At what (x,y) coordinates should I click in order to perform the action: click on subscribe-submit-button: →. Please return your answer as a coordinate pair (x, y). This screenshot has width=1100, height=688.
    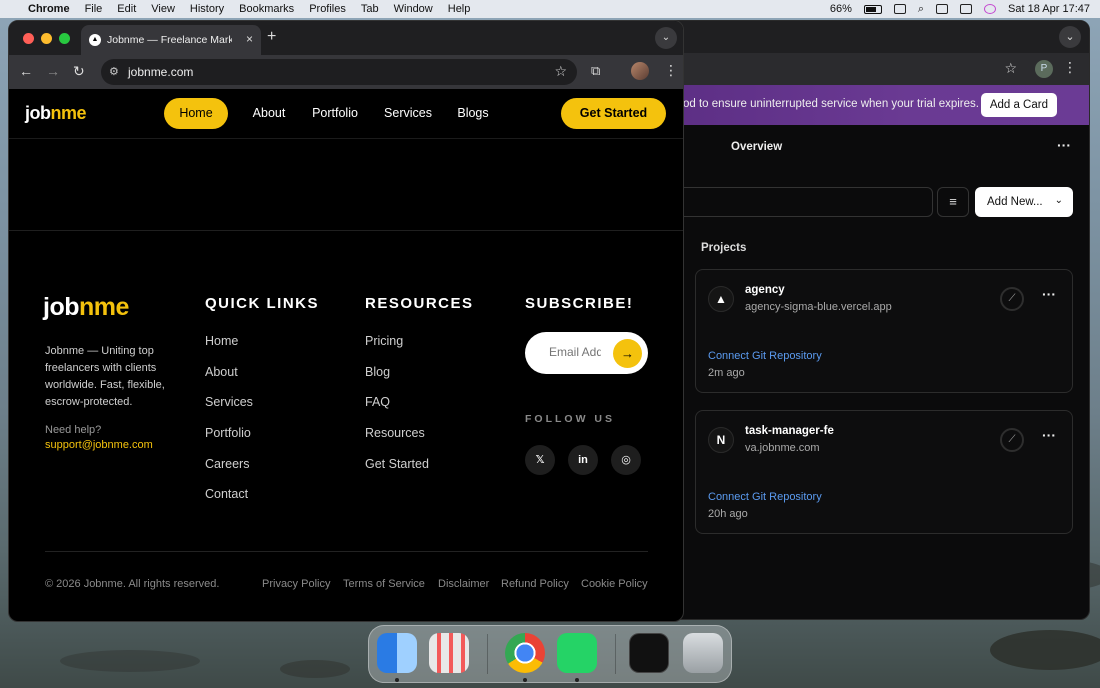
    Looking at the image, I should click on (627, 353).